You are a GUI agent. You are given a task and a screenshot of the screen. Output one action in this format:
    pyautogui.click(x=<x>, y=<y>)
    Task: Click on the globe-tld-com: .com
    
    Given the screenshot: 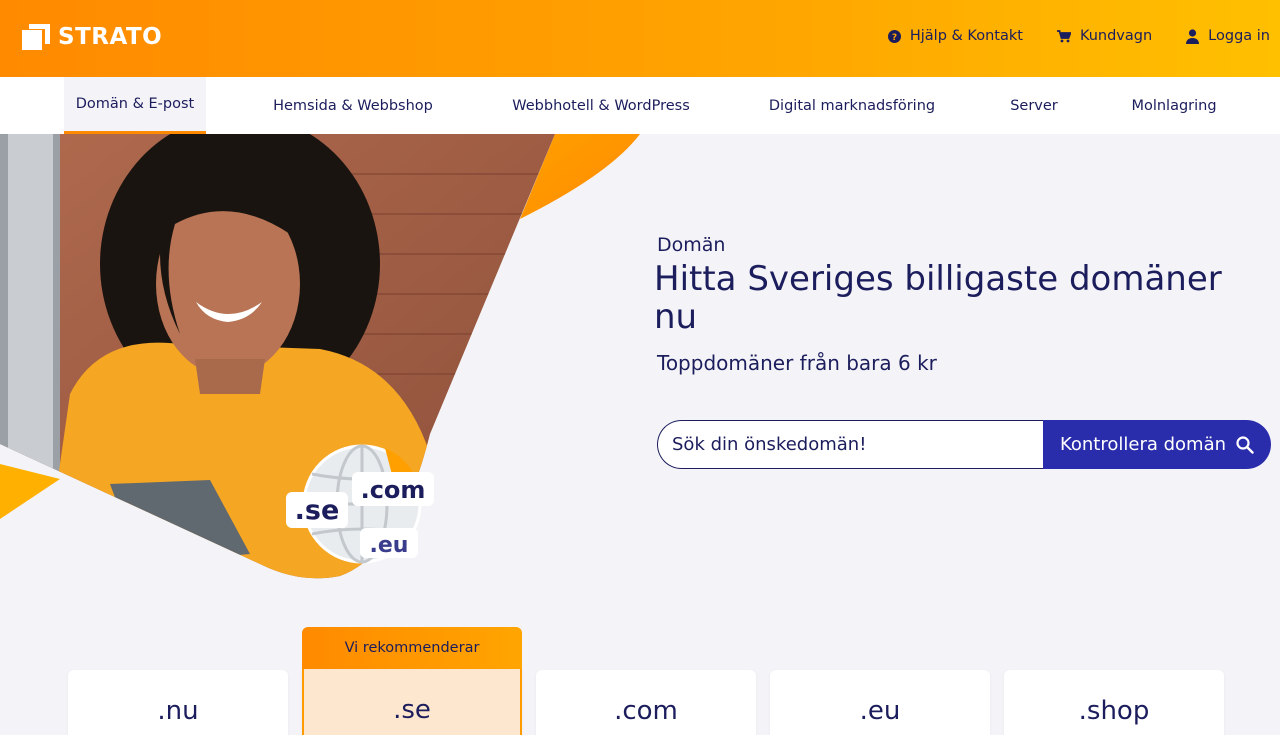 What is the action you would take?
    pyautogui.click(x=393, y=490)
    